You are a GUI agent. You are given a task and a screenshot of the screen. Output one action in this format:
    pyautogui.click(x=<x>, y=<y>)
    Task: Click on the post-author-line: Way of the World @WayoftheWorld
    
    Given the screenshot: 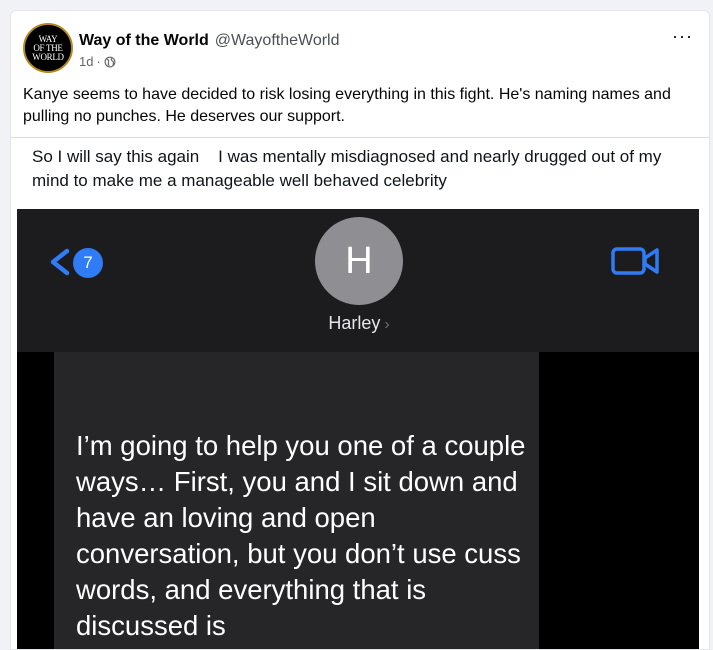 What is the action you would take?
    pyautogui.click(x=209, y=41)
    